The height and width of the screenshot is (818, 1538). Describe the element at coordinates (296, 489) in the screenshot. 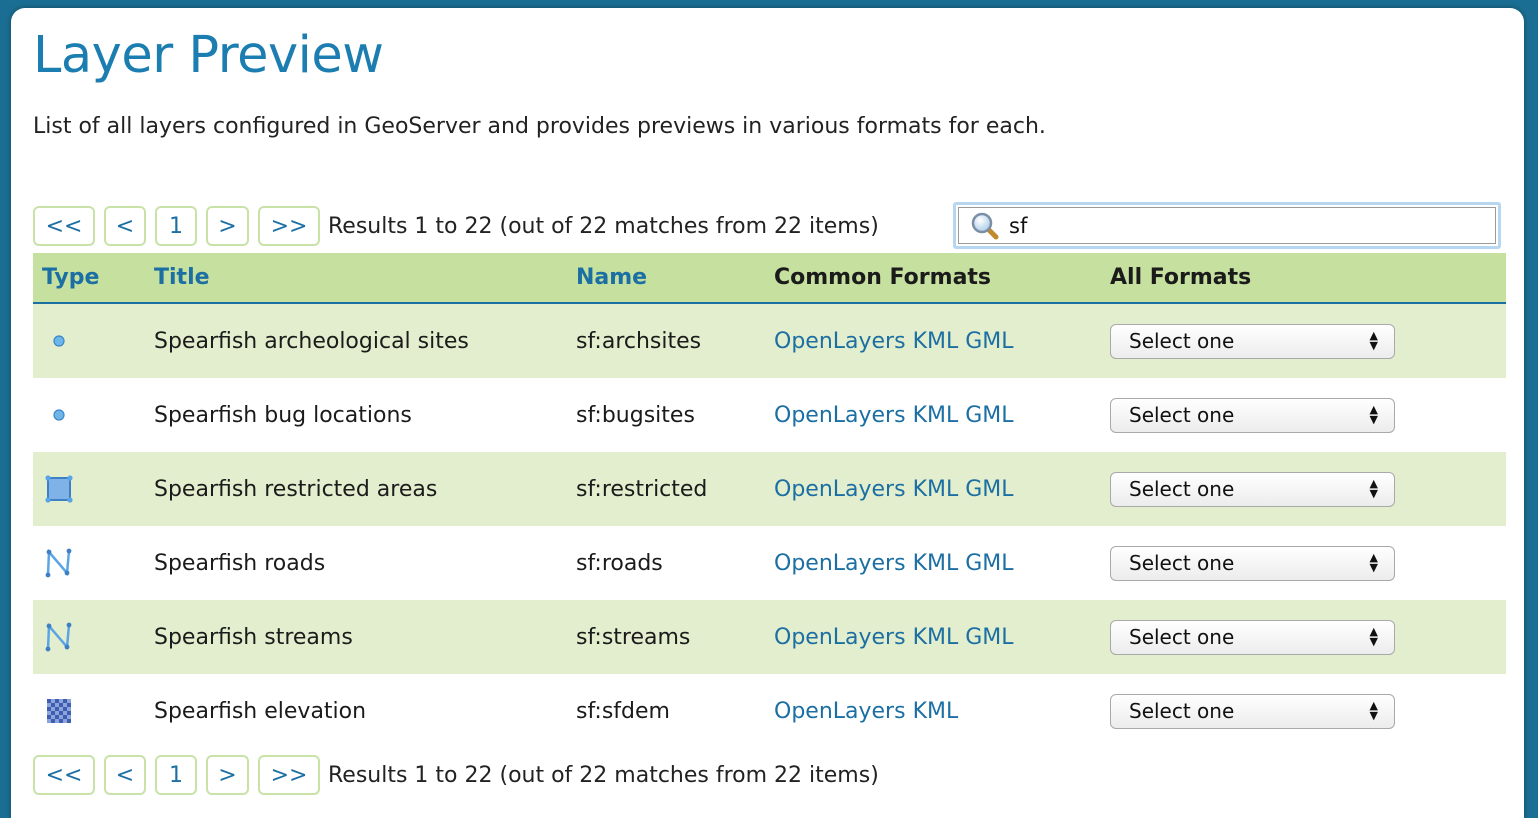

I see `layer-title: Spearfish restricted areas` at that location.